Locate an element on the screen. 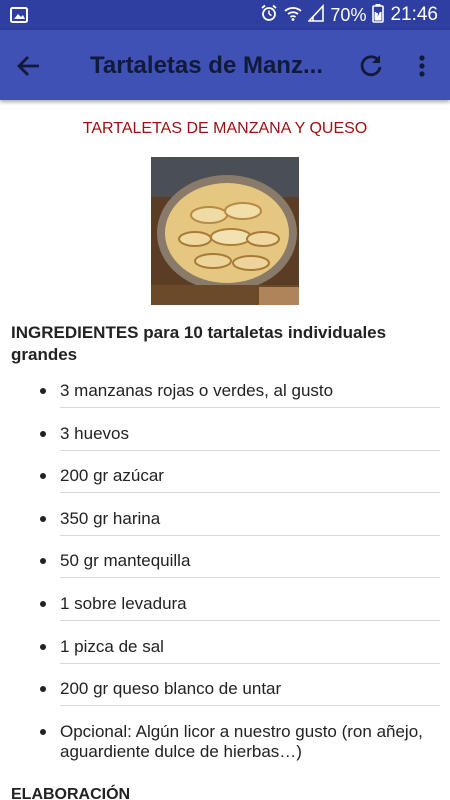 The width and height of the screenshot is (450, 800). list-item: 1 sobre levadura is located at coordinates (225, 609).